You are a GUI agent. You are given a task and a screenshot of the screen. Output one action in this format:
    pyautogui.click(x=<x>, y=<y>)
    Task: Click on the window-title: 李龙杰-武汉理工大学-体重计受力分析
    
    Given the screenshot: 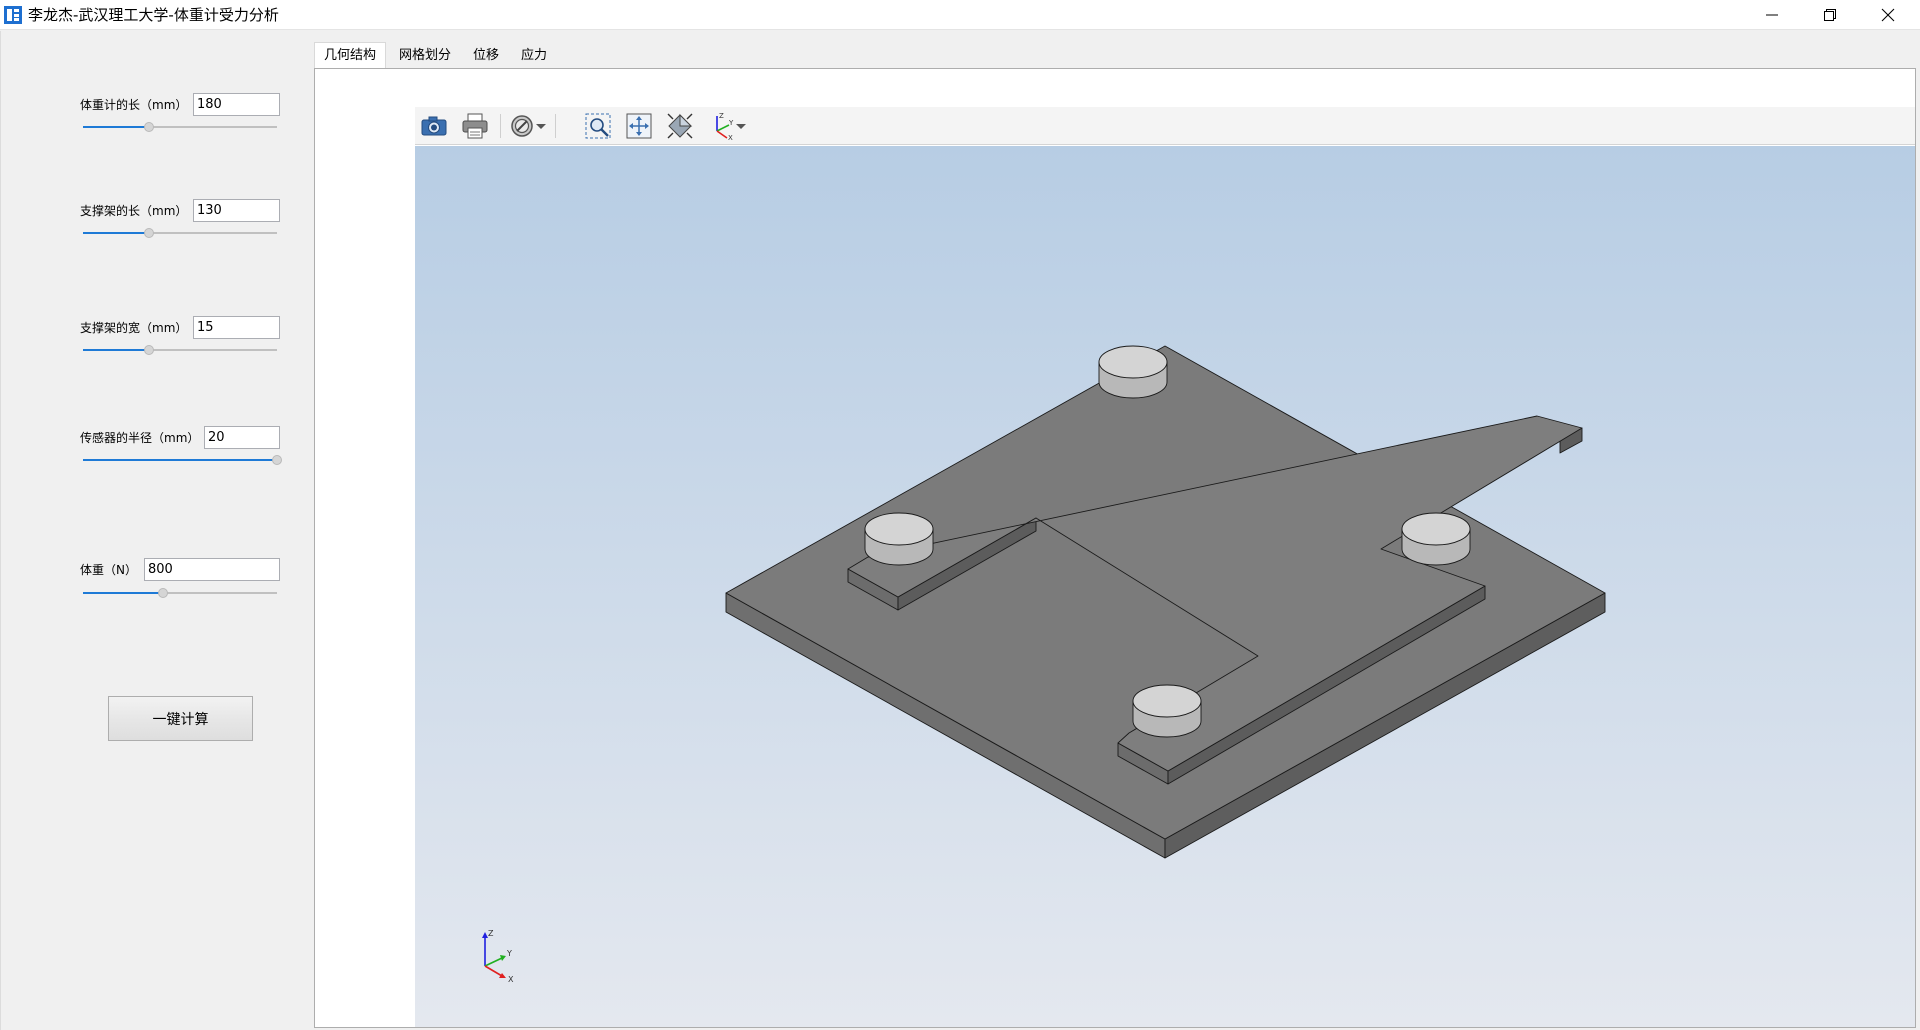 What is the action you would take?
    pyautogui.click(x=153, y=15)
    